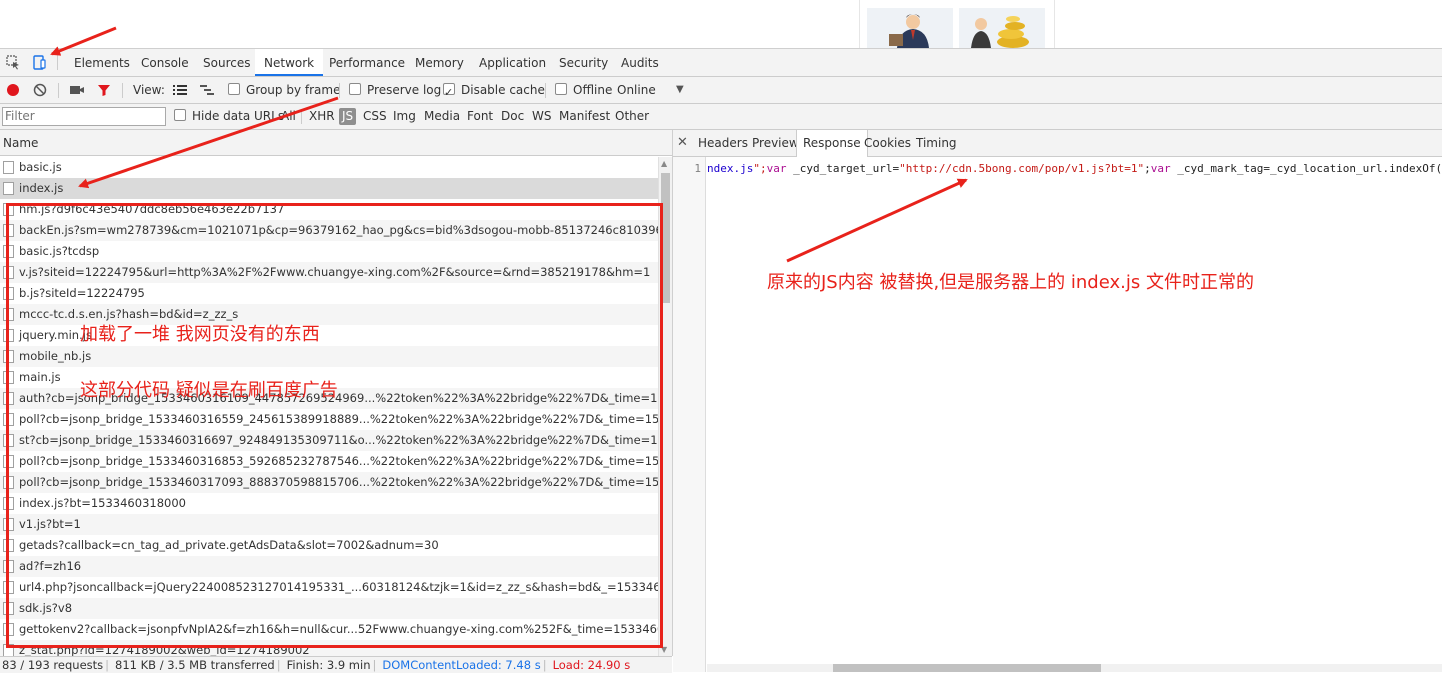 The height and width of the screenshot is (673, 1442). Describe the element at coordinates (336, 143) in the screenshot. I see `name-column-header: Name` at that location.